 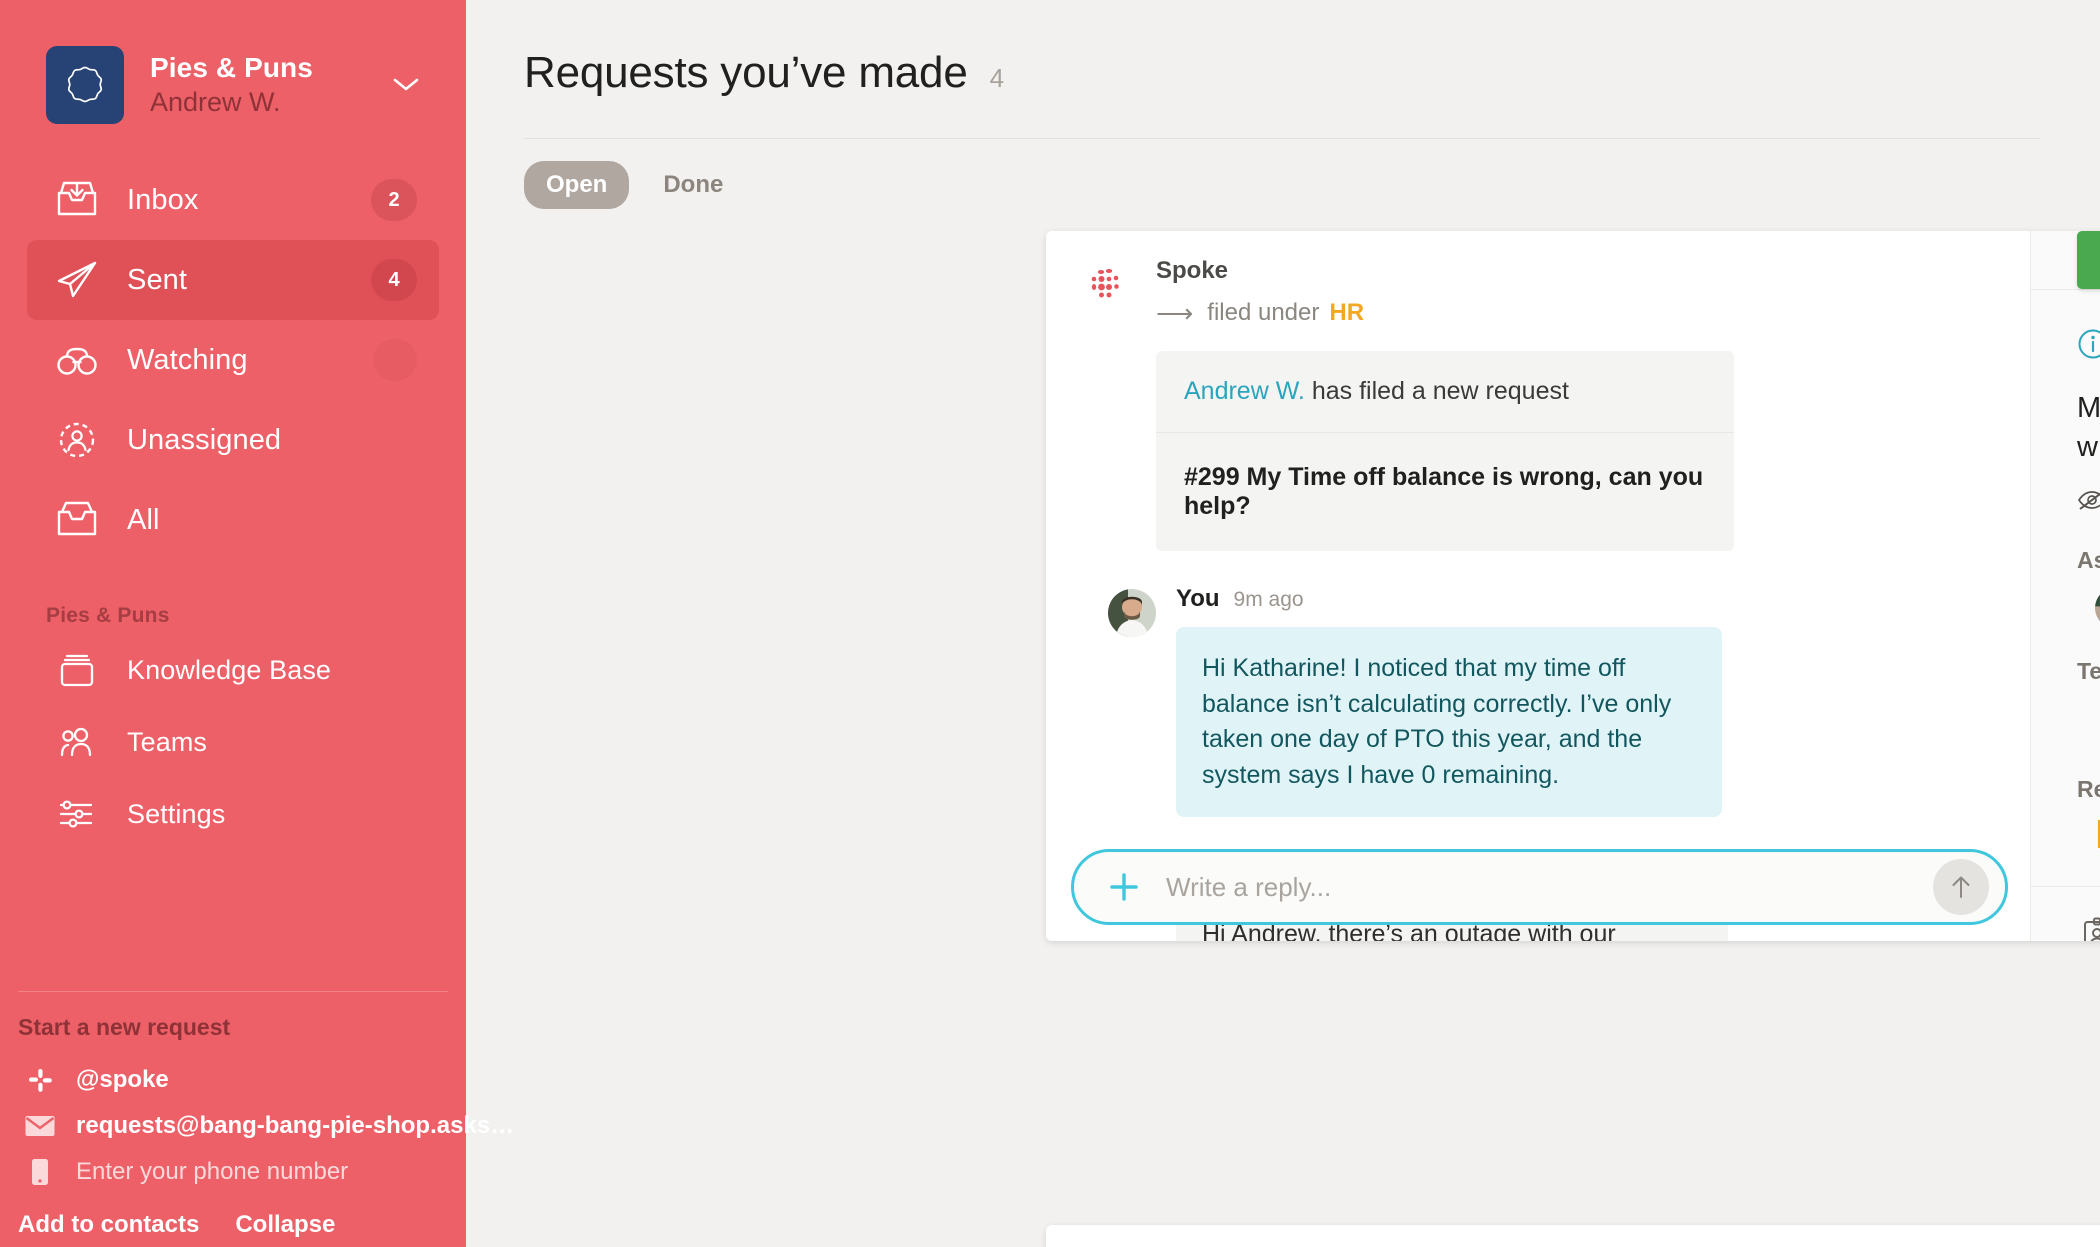 I want to click on org-switcher: Pies & Puns Andrew W., so click(x=233, y=62).